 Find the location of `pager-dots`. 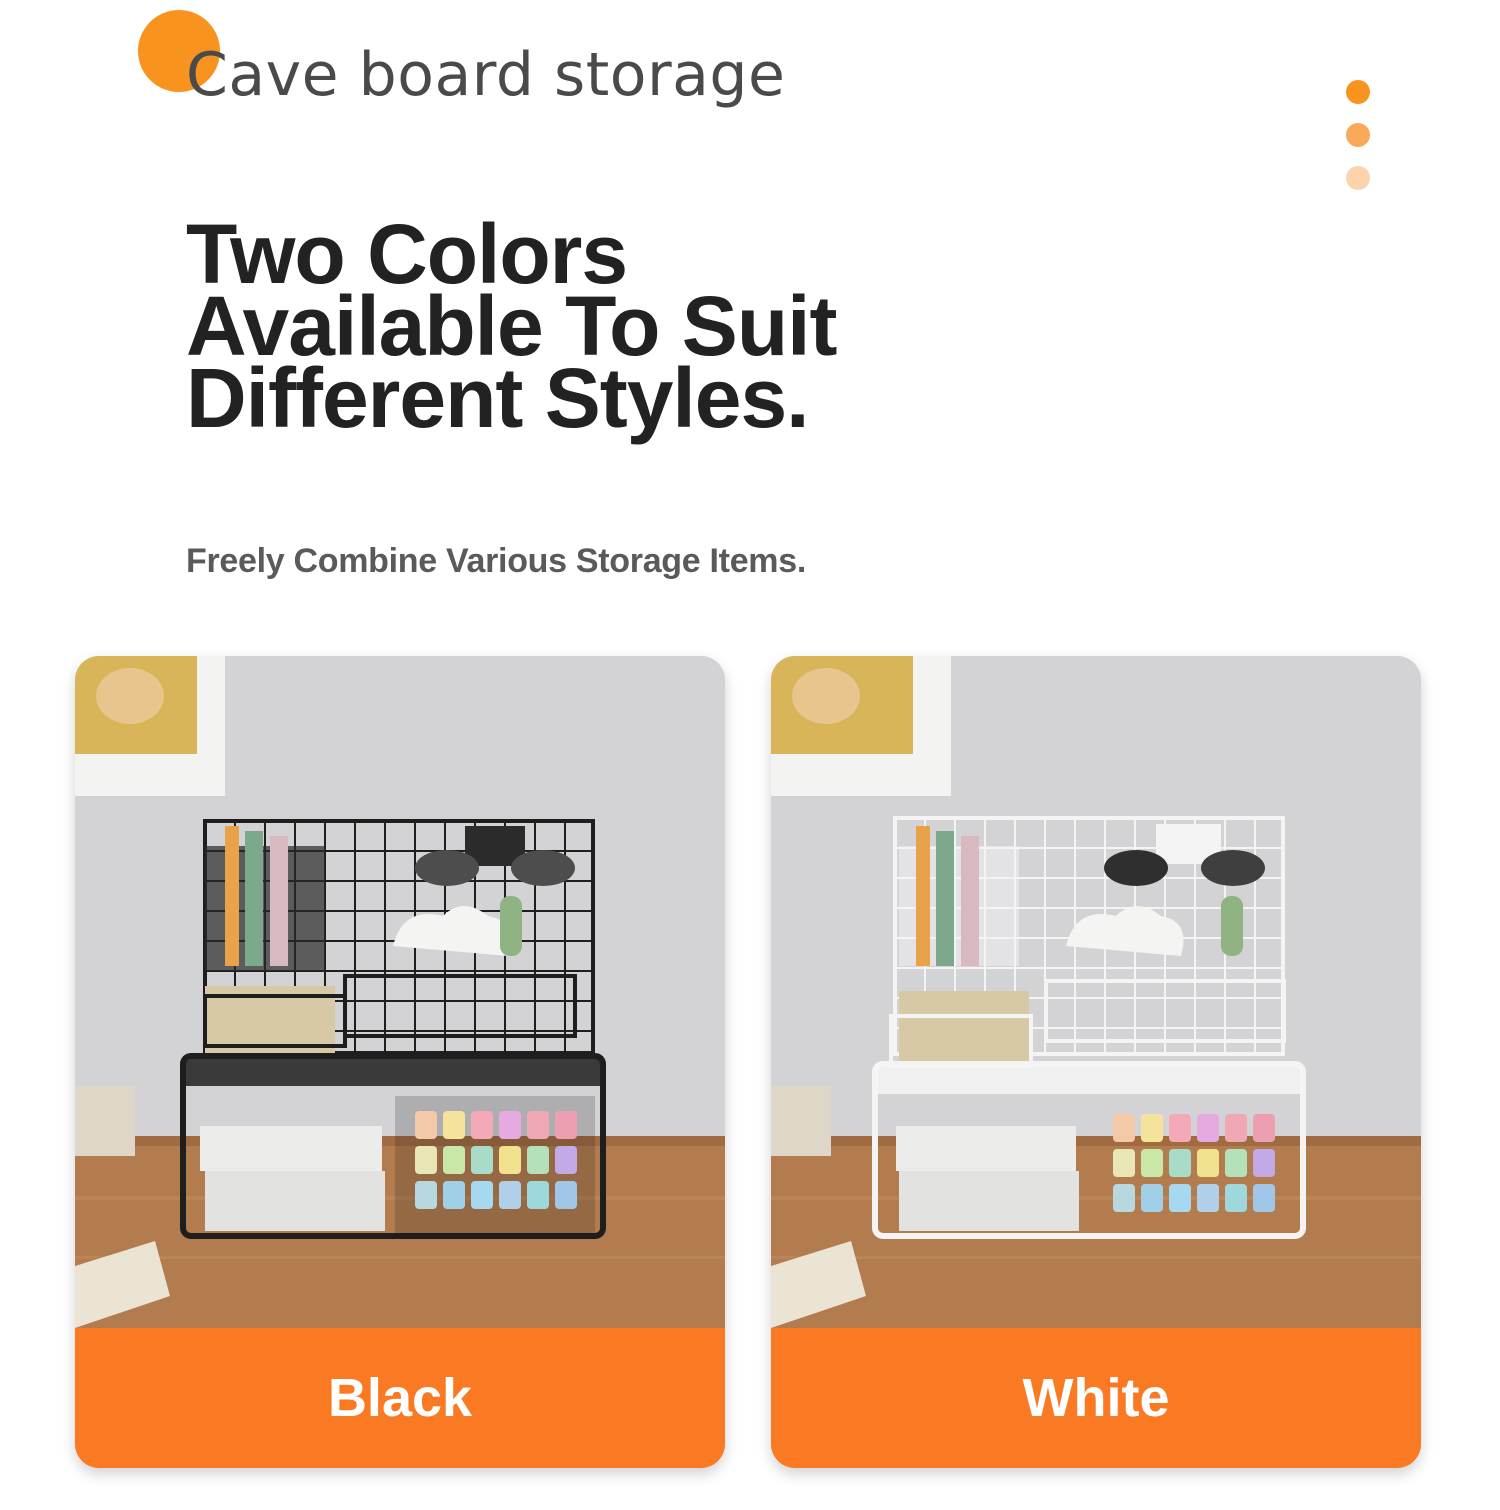

pager-dots is located at coordinates (1359, 144).